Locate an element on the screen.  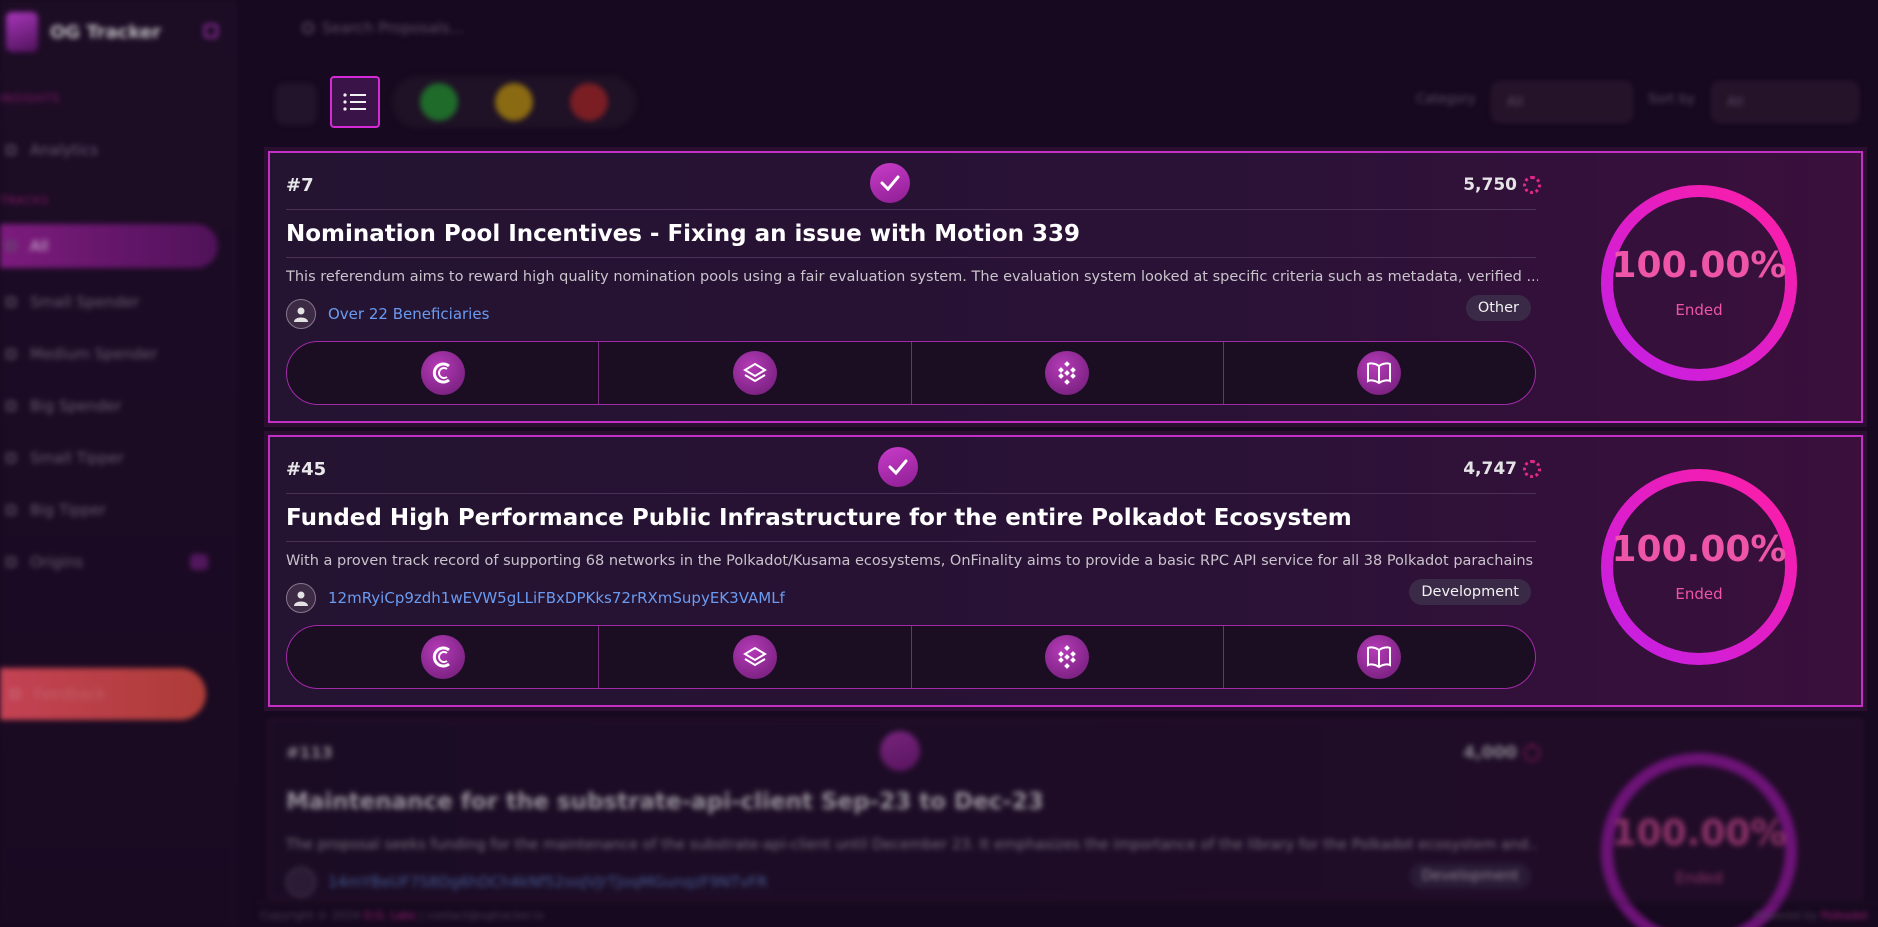
beneficiary-link: Over 22 Beneficiaries is located at coordinates (408, 314).